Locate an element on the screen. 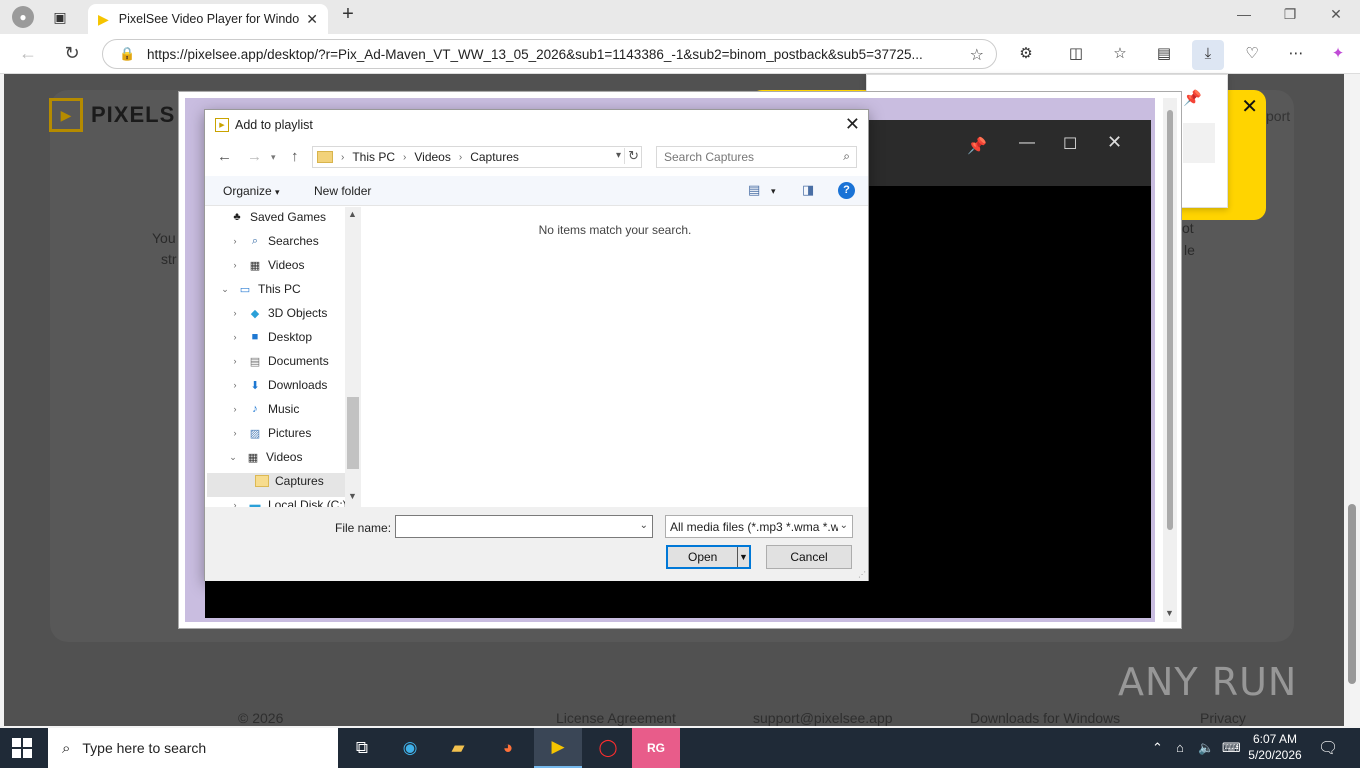 The width and height of the screenshot is (1360, 768). input-method-icon: ⌨ is located at coordinates (1231, 748).